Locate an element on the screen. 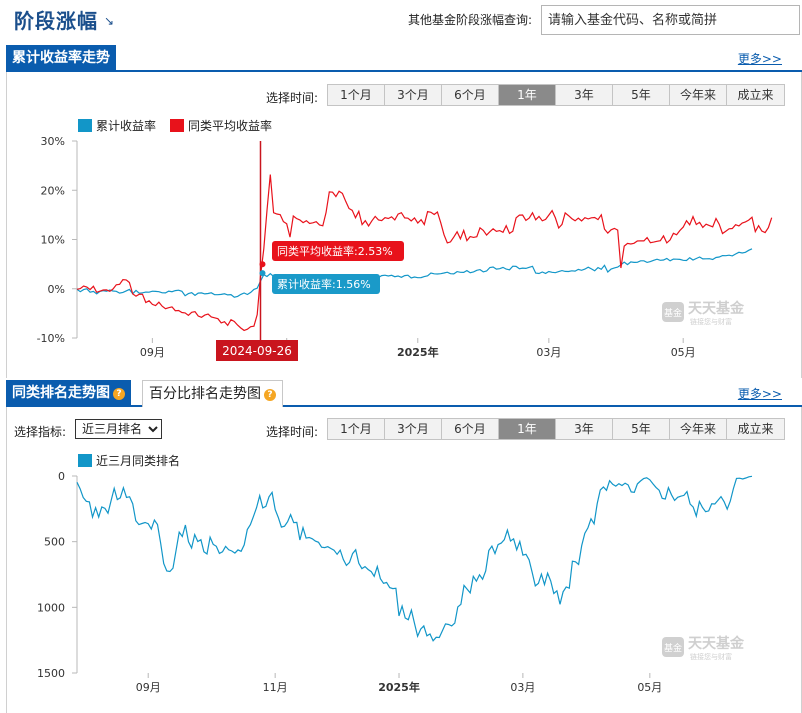 Image resolution: width=802 pixels, height=713 pixels. y-tick-label: 30% is located at coordinates (53, 141).